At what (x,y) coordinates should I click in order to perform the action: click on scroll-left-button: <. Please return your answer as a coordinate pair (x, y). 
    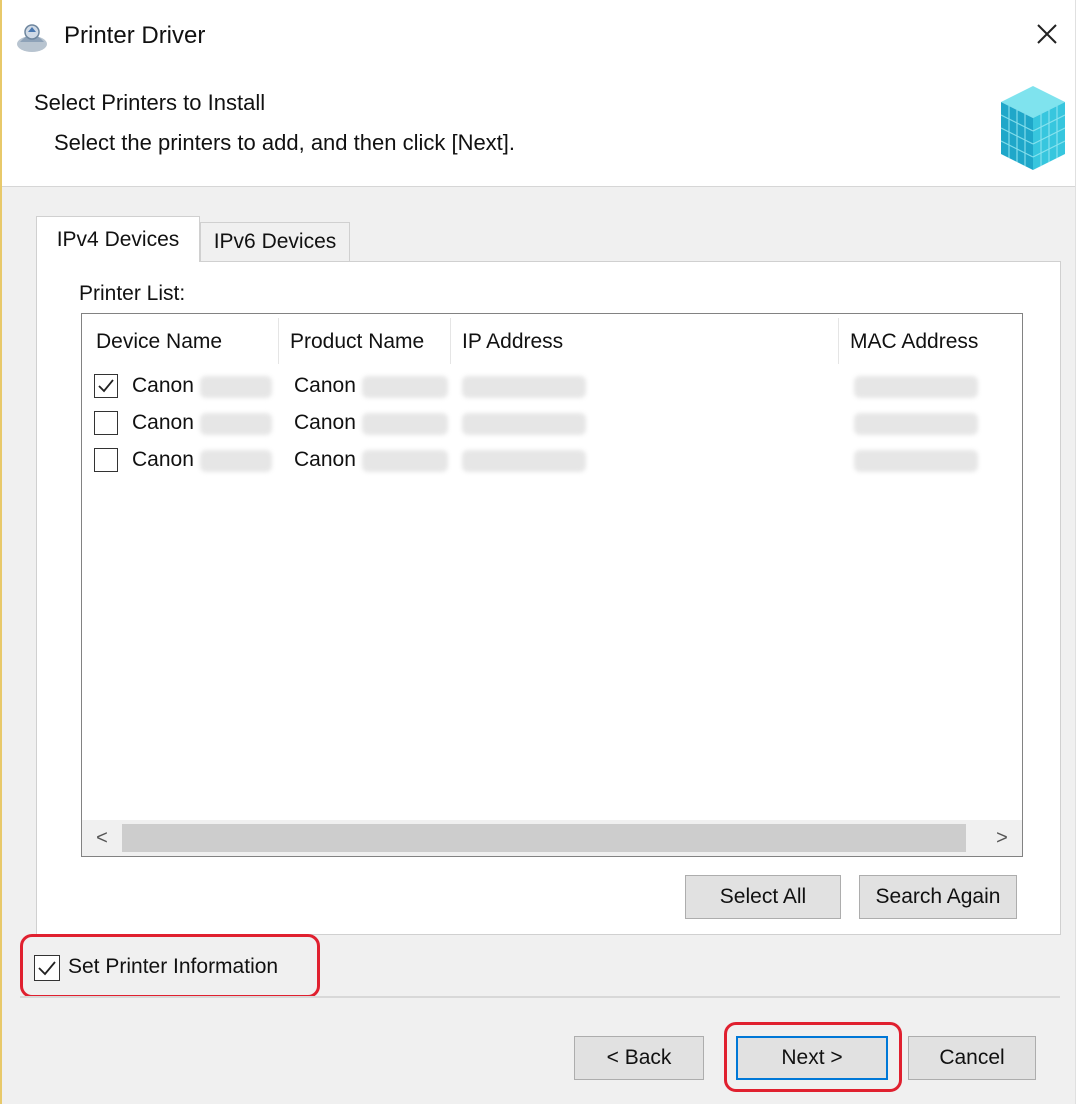
    Looking at the image, I should click on (102, 838).